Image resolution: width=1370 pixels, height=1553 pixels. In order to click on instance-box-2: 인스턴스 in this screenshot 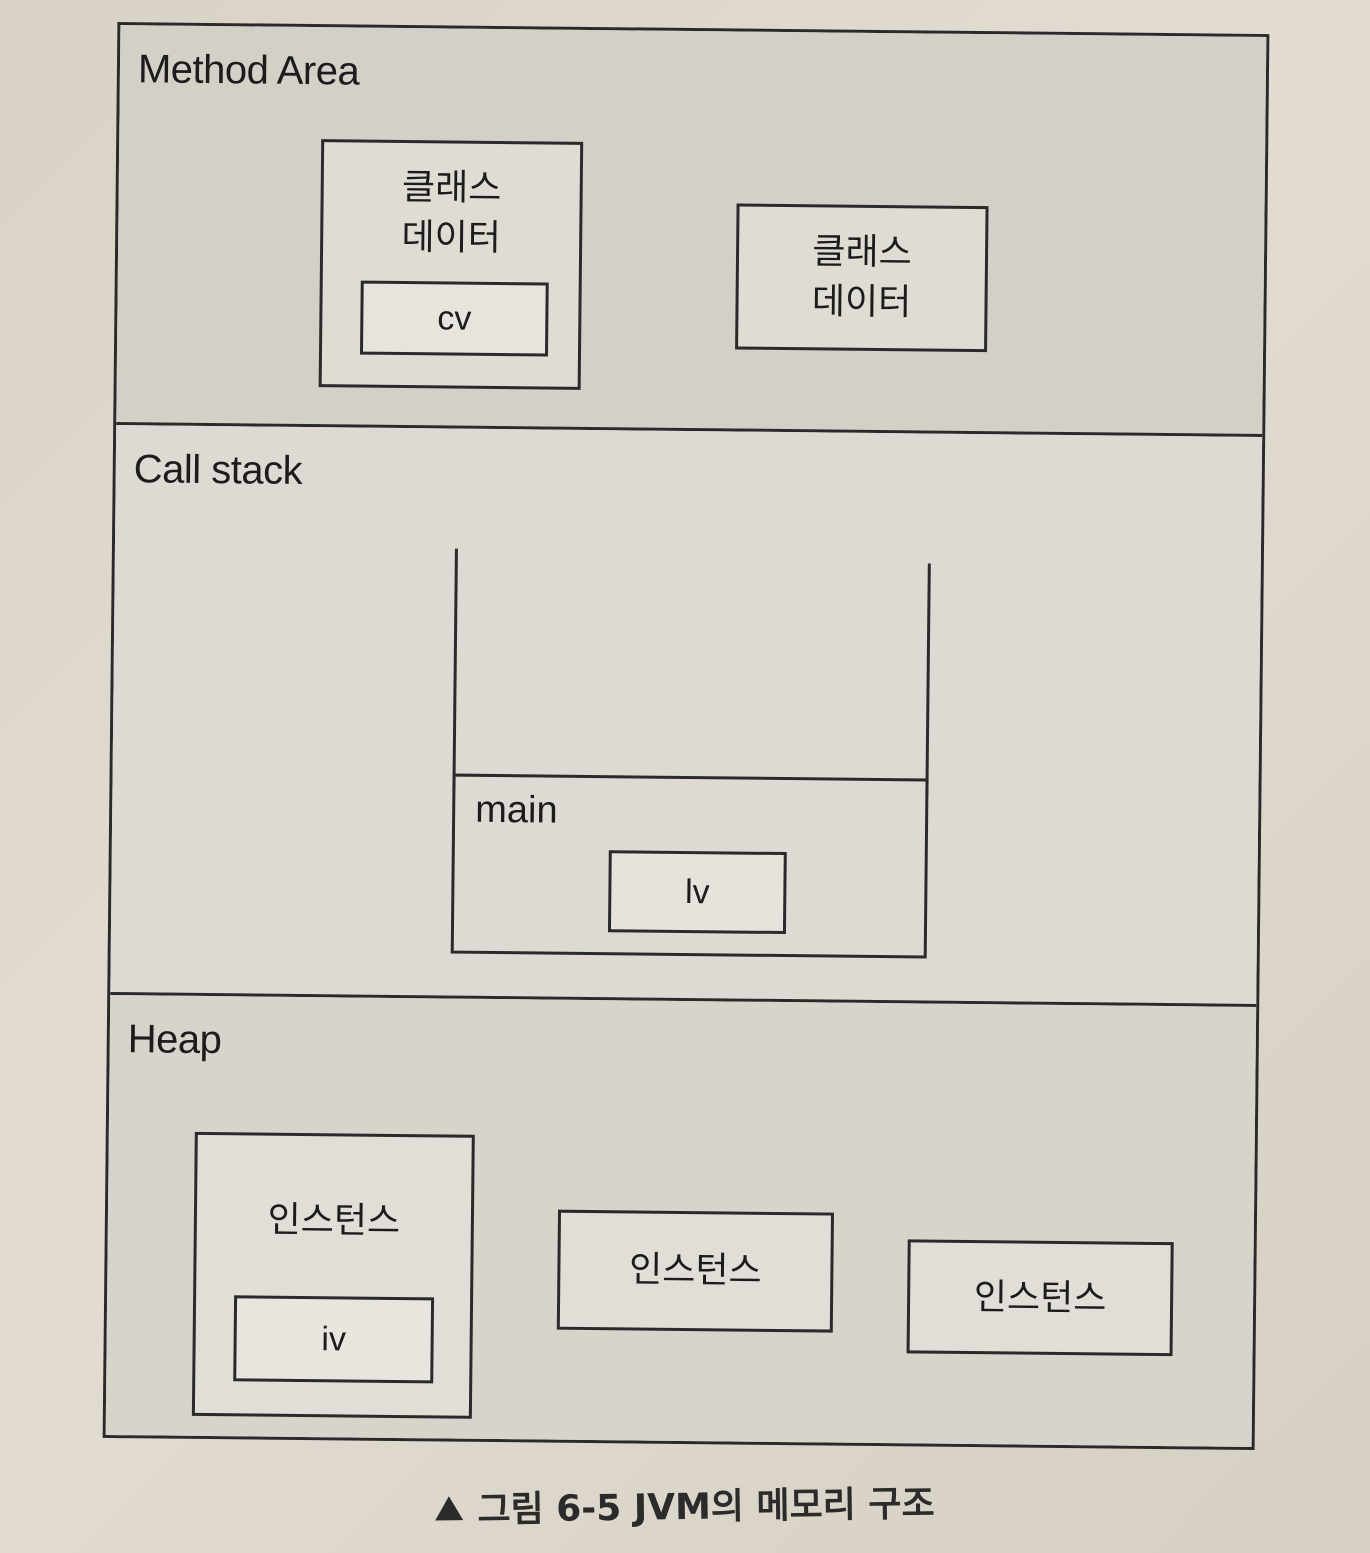, I will do `click(695, 1271)`.